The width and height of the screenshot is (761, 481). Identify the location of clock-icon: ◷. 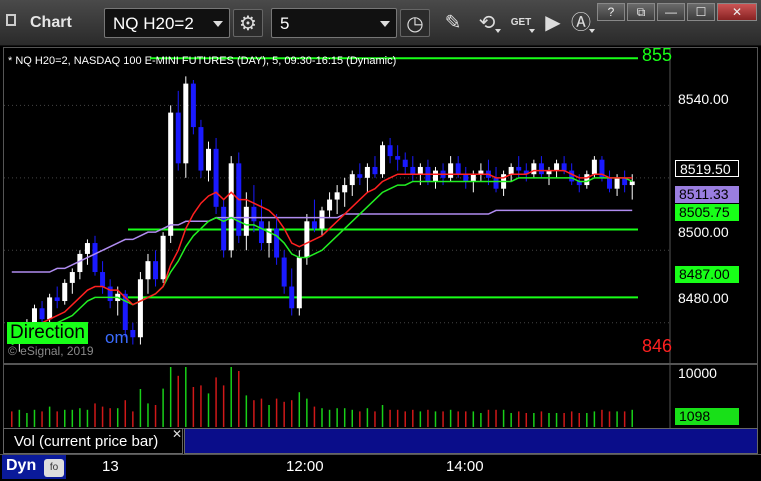
(415, 23).